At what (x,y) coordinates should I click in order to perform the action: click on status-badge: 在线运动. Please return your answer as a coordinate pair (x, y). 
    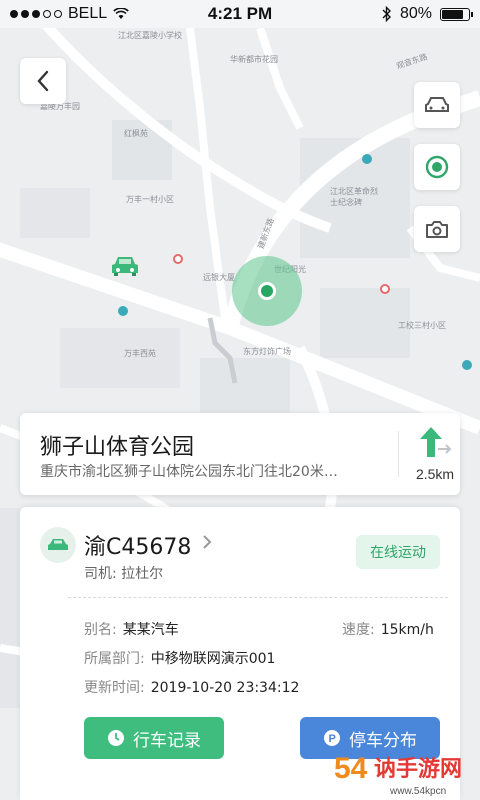
    Looking at the image, I should click on (398, 552).